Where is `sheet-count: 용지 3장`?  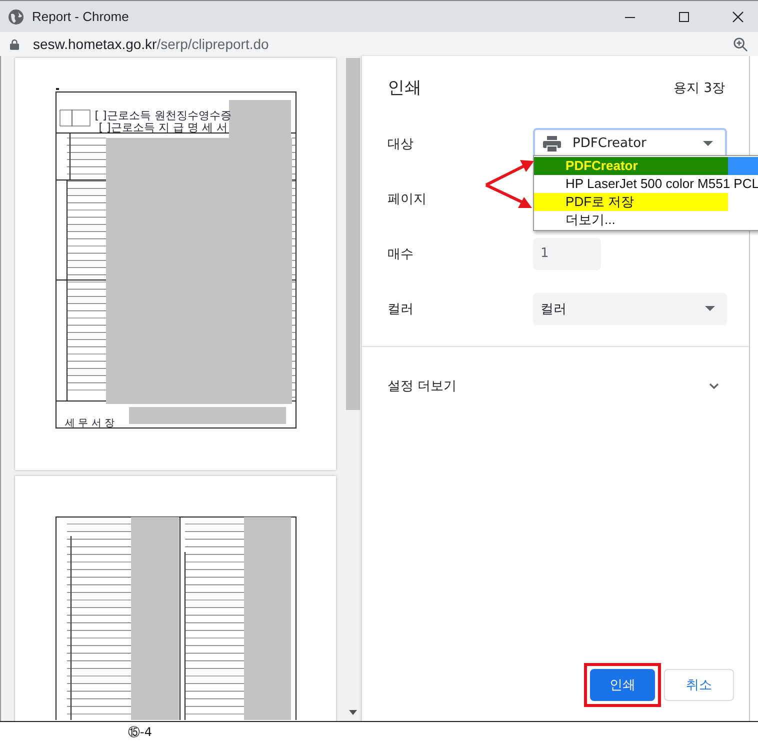 sheet-count: 용지 3장 is located at coordinates (700, 88).